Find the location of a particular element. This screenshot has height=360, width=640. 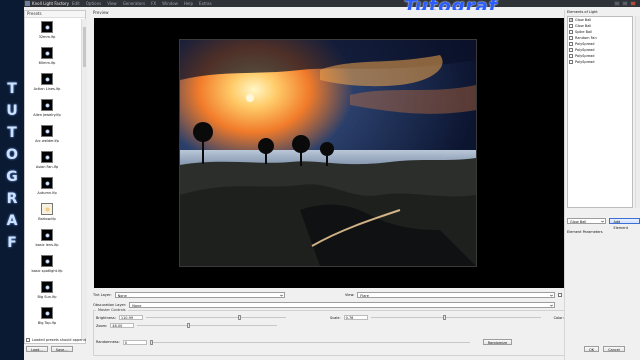

element-controls: Glow Ball Add Element is located at coordinates (603, 224).